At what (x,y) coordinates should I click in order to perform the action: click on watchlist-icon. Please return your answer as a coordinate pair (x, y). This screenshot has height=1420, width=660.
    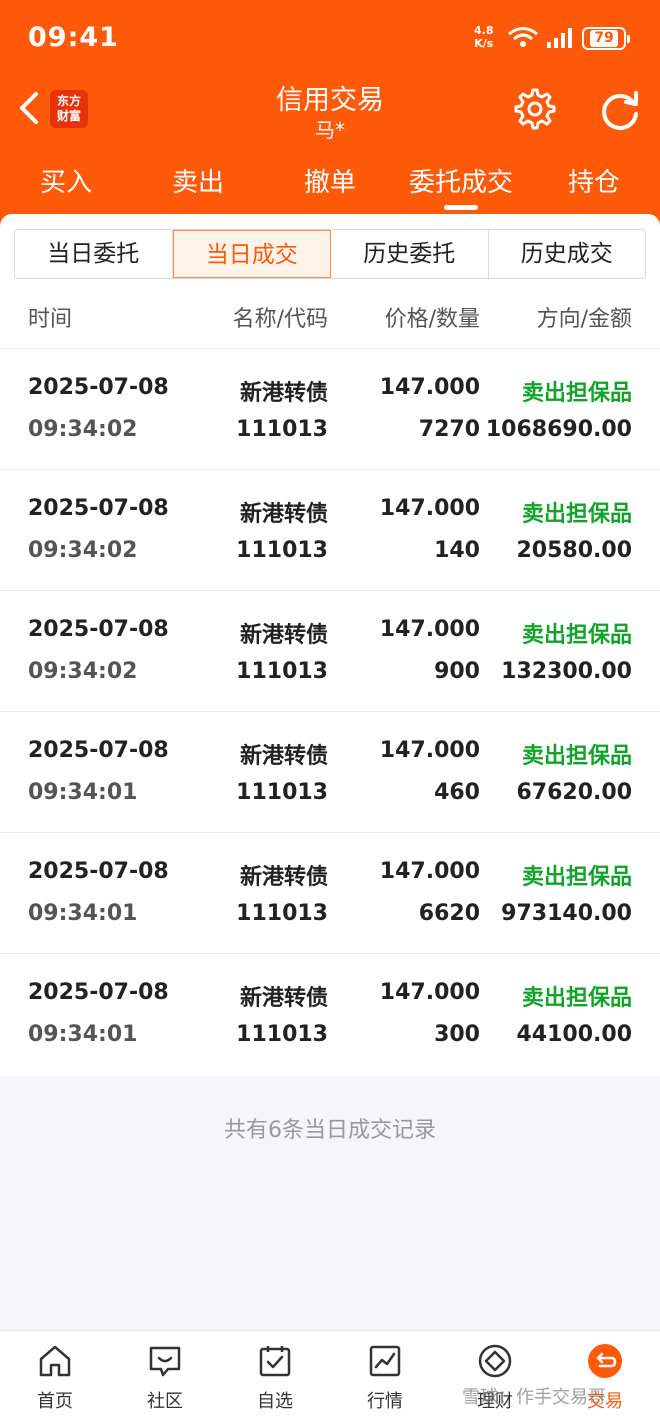
    Looking at the image, I should click on (275, 1361).